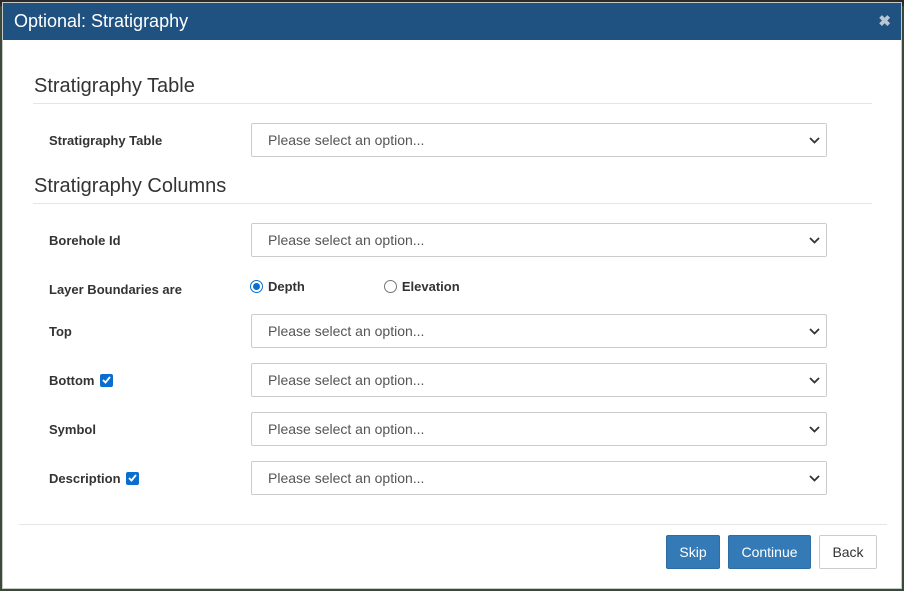 This screenshot has height=591, width=904. I want to click on back-button: Back, so click(848, 552).